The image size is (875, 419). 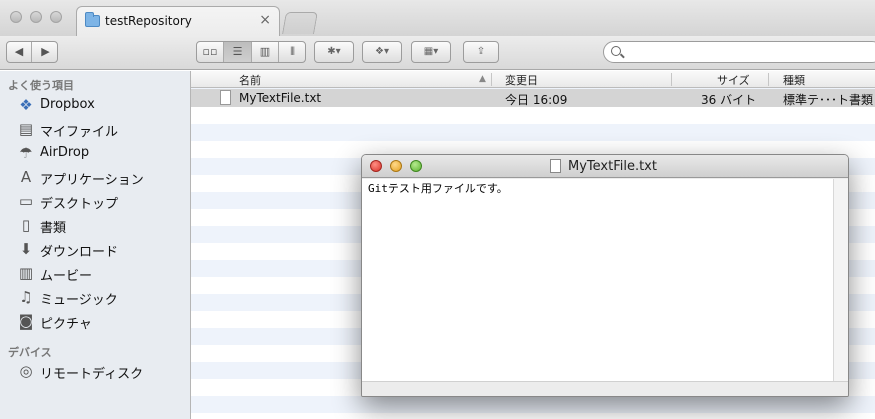 I want to click on share-button: ⇪, so click(x=481, y=52).